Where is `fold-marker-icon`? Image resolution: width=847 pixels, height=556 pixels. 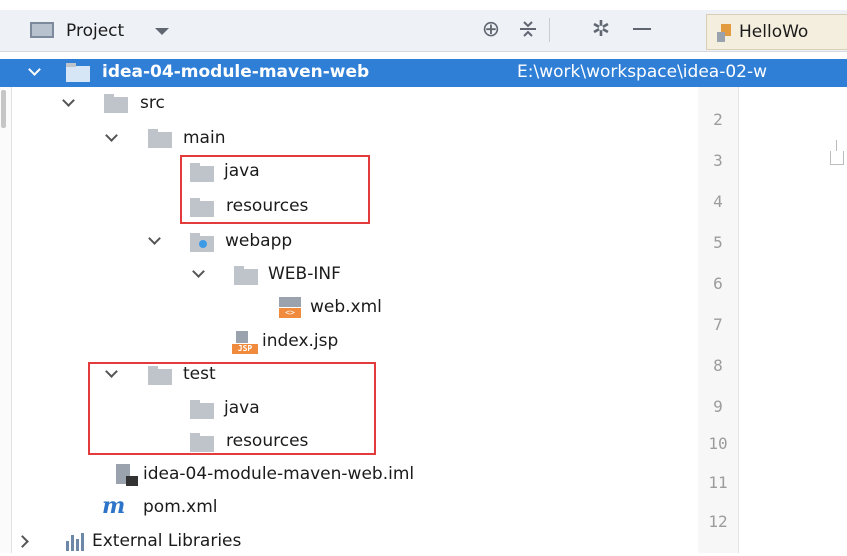
fold-marker-icon is located at coordinates (837, 158).